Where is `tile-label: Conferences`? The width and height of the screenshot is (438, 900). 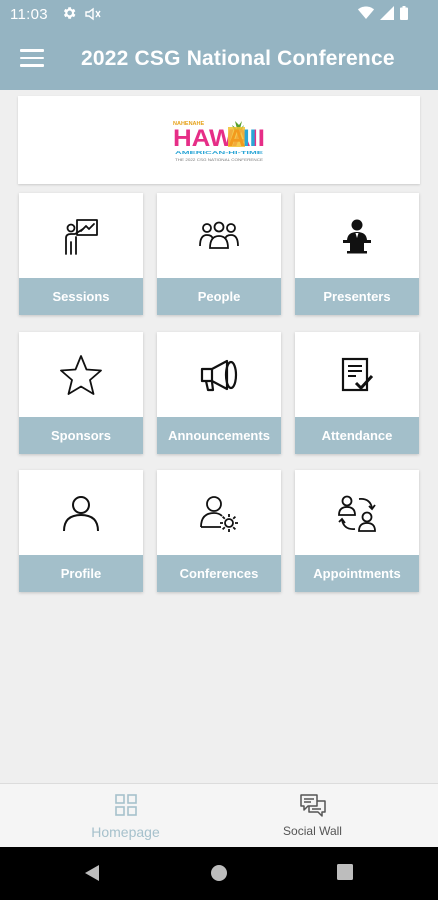
tile-label: Conferences is located at coordinates (219, 573).